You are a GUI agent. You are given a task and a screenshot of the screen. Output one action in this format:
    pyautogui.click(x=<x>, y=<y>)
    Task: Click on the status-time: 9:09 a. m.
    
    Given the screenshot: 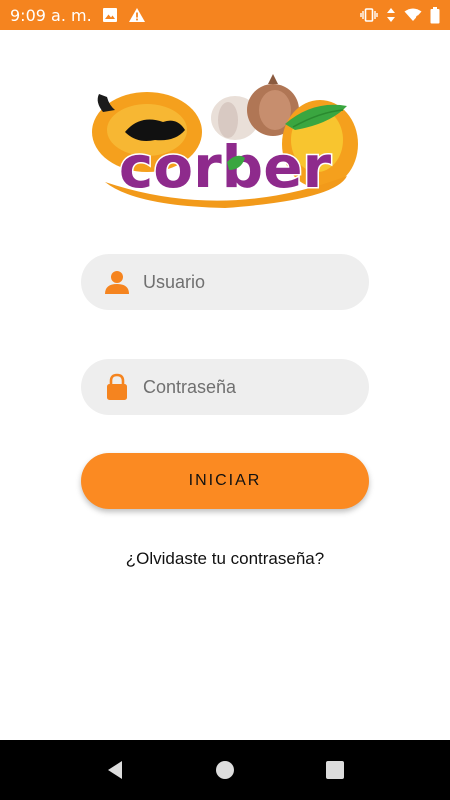 What is the action you would take?
    pyautogui.click(x=51, y=15)
    